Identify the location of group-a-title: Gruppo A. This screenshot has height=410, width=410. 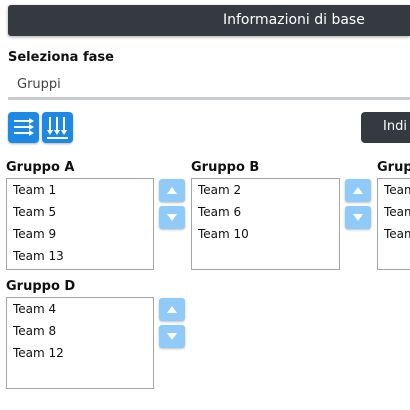
(40, 167).